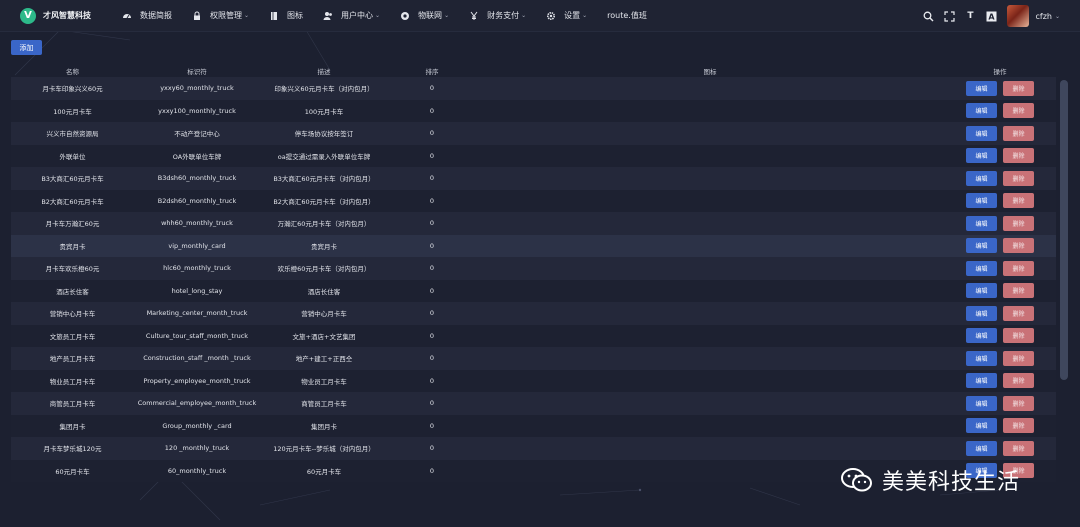 This screenshot has height=527, width=1080. I want to click on nav-item-settings: 设置 ⌄, so click(566, 16).